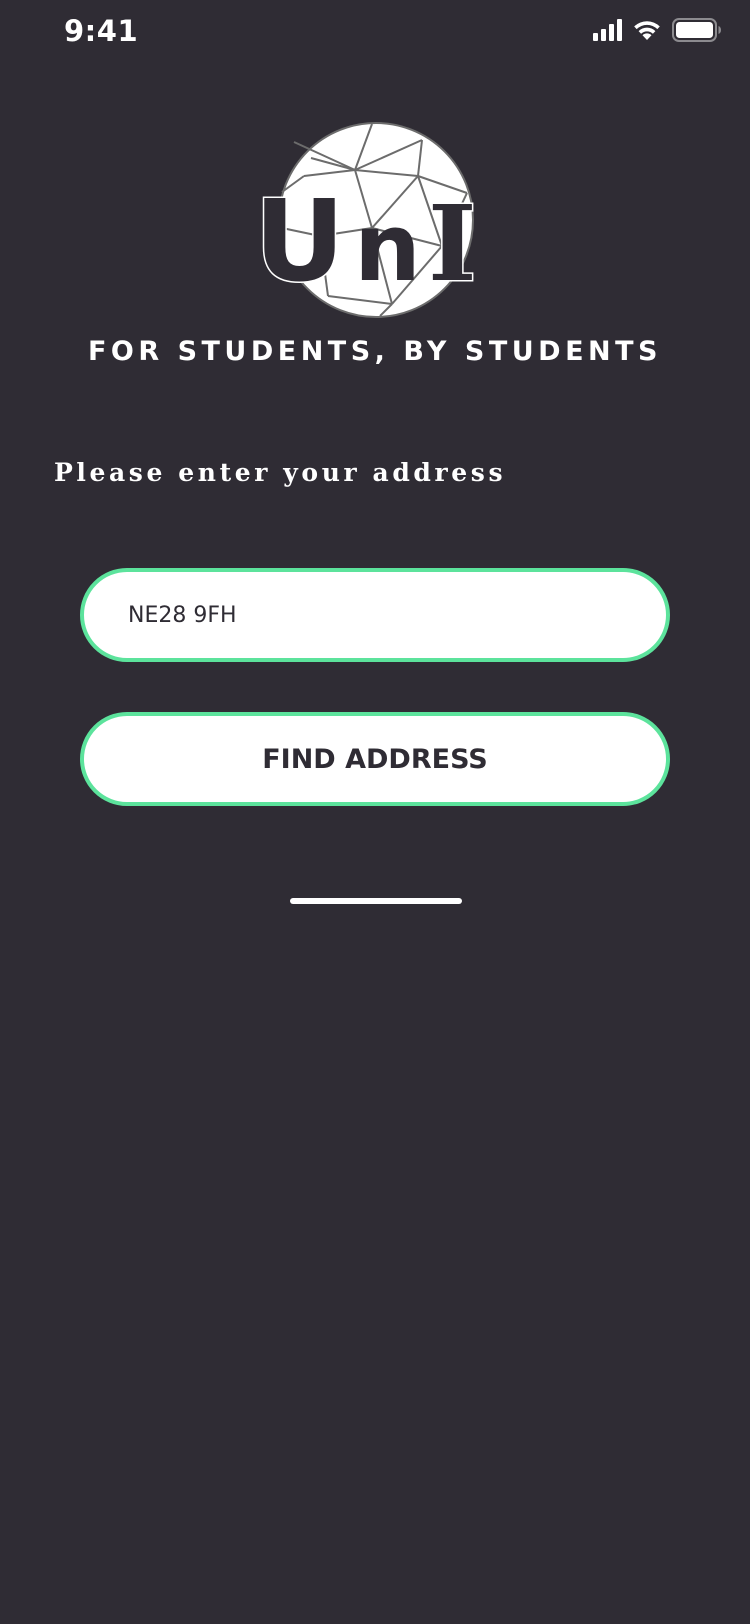 The height and width of the screenshot is (1624, 750). I want to click on wifi-icon, so click(647, 30).